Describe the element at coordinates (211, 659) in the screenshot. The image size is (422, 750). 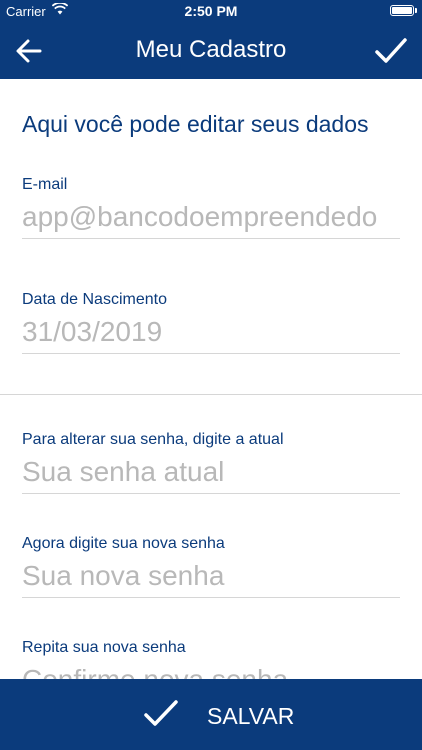
I see `repeat-password-field: Repita sua nova senha` at that location.